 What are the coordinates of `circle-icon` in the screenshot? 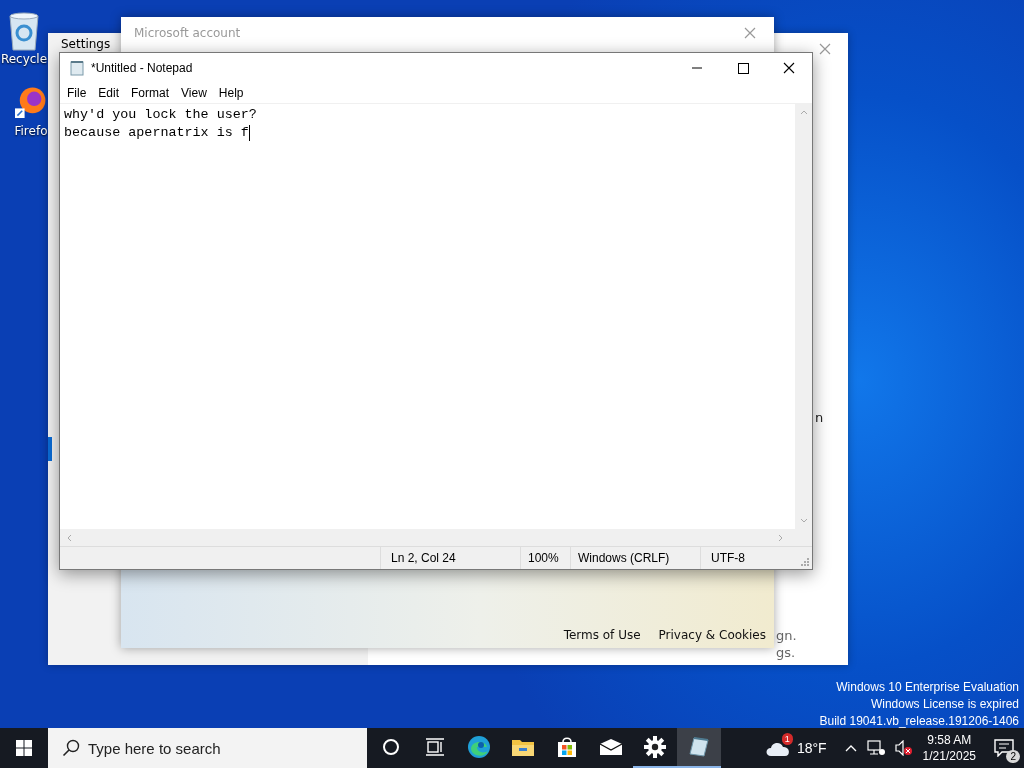 It's located at (391, 747).